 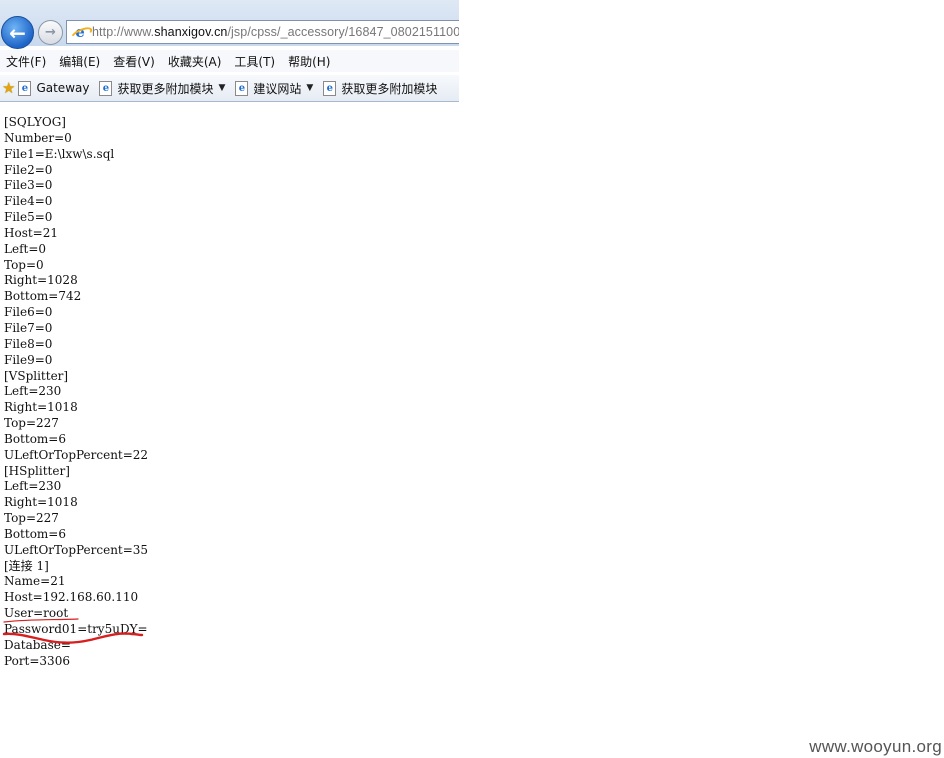 I want to click on menu-file: 文件(F), so click(x=26, y=61).